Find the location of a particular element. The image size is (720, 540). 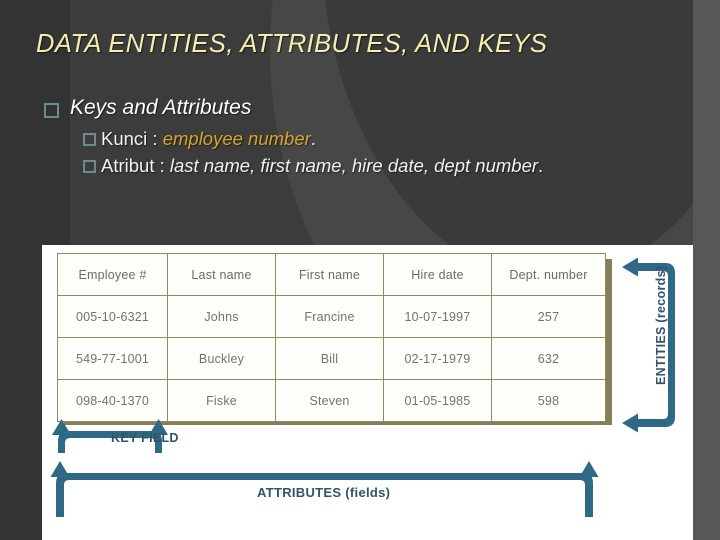

table-row: 549-77-1001 Buckley Bill 02-17-1979 632 is located at coordinates (331, 358).